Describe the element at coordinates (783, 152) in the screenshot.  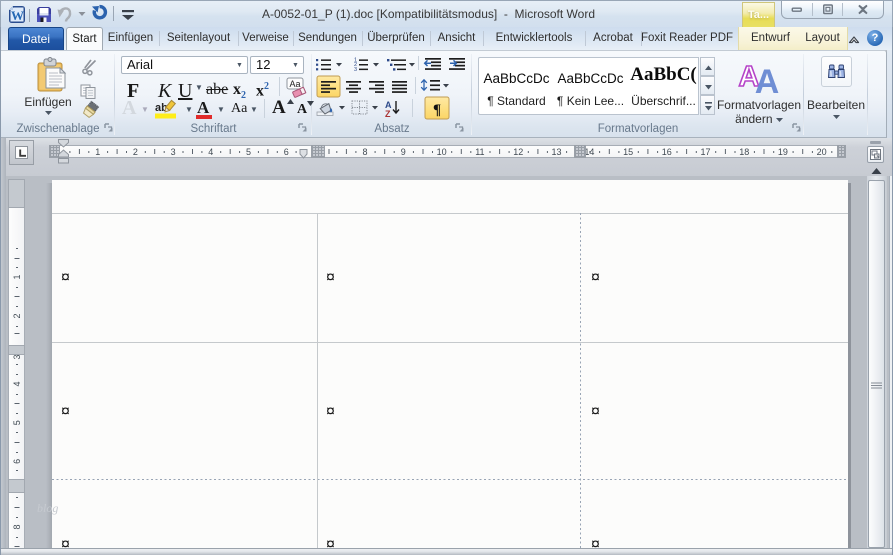
I see `svg-text: 19` at that location.